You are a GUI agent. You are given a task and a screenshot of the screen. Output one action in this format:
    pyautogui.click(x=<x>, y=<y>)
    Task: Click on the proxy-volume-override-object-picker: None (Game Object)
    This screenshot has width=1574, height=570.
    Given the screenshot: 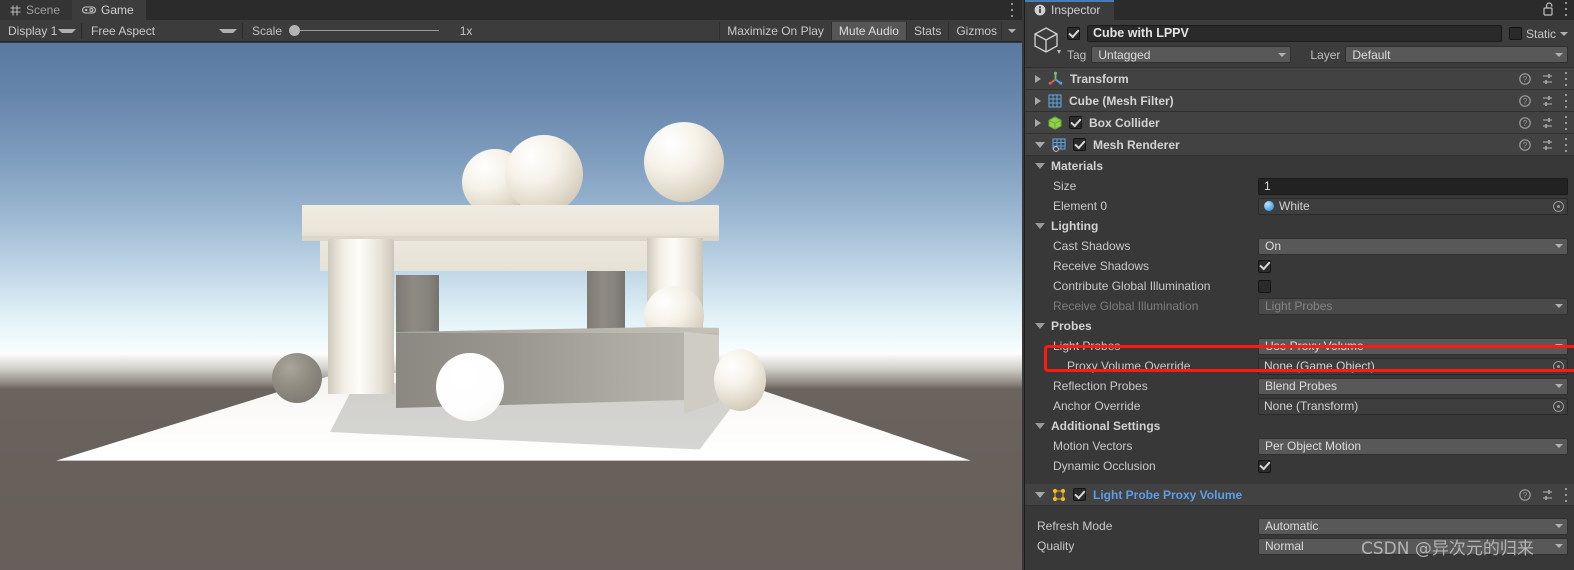 What is the action you would take?
    pyautogui.click(x=1413, y=366)
    